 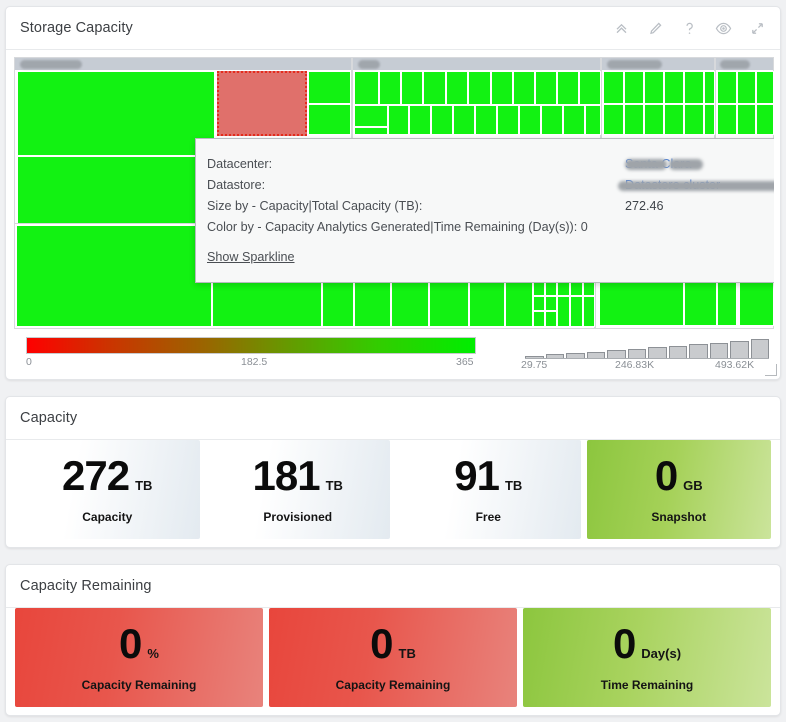 What do you see at coordinates (315, 206) in the screenshot?
I see `tooltip-label: Size by - Capacity|Total Capacity (TB):` at bounding box center [315, 206].